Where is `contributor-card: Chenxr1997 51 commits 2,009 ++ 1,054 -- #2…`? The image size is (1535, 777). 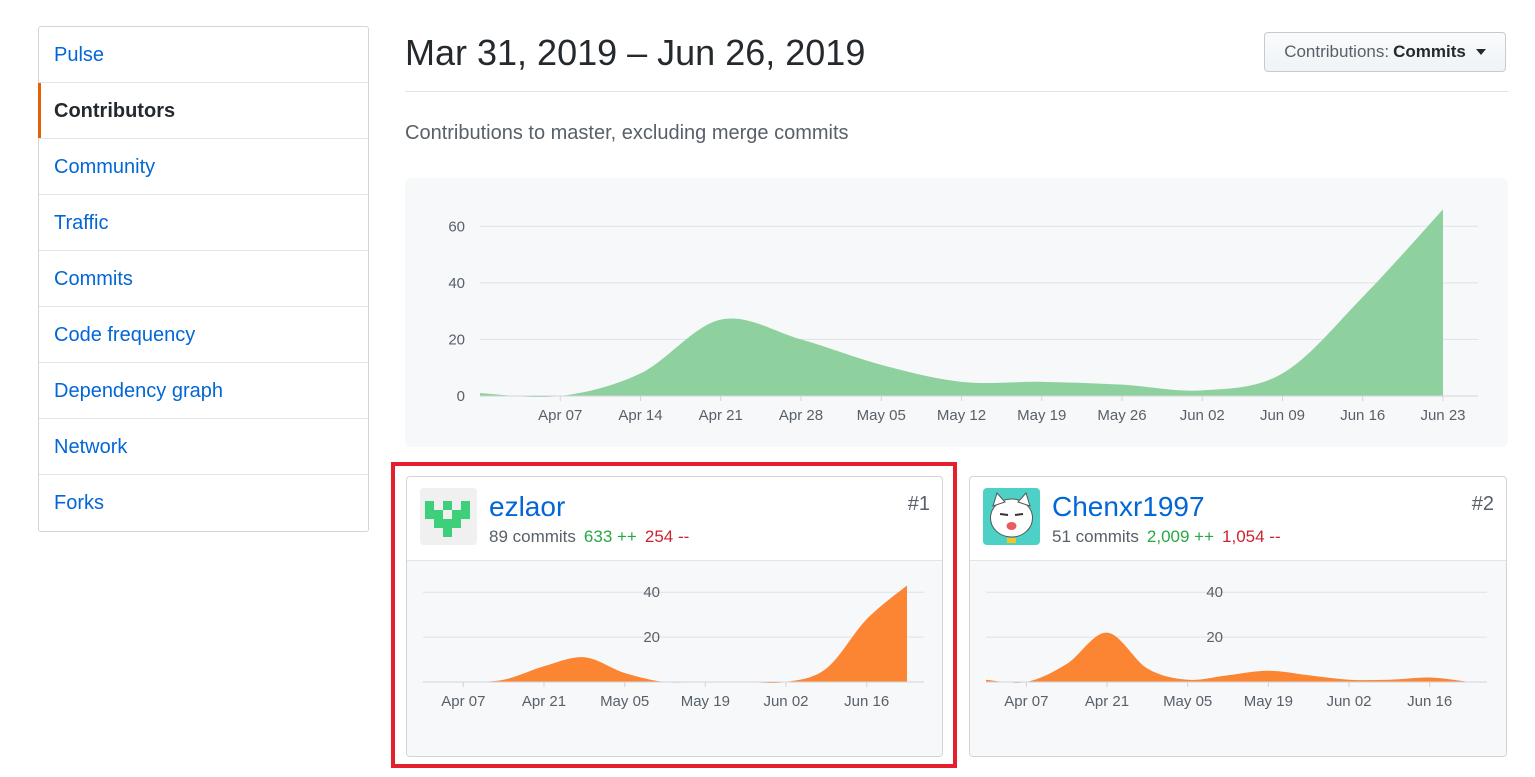 contributor-card: Chenxr1997 51 commits 2,009 ++ 1,054 -- #2… is located at coordinates (1238, 616).